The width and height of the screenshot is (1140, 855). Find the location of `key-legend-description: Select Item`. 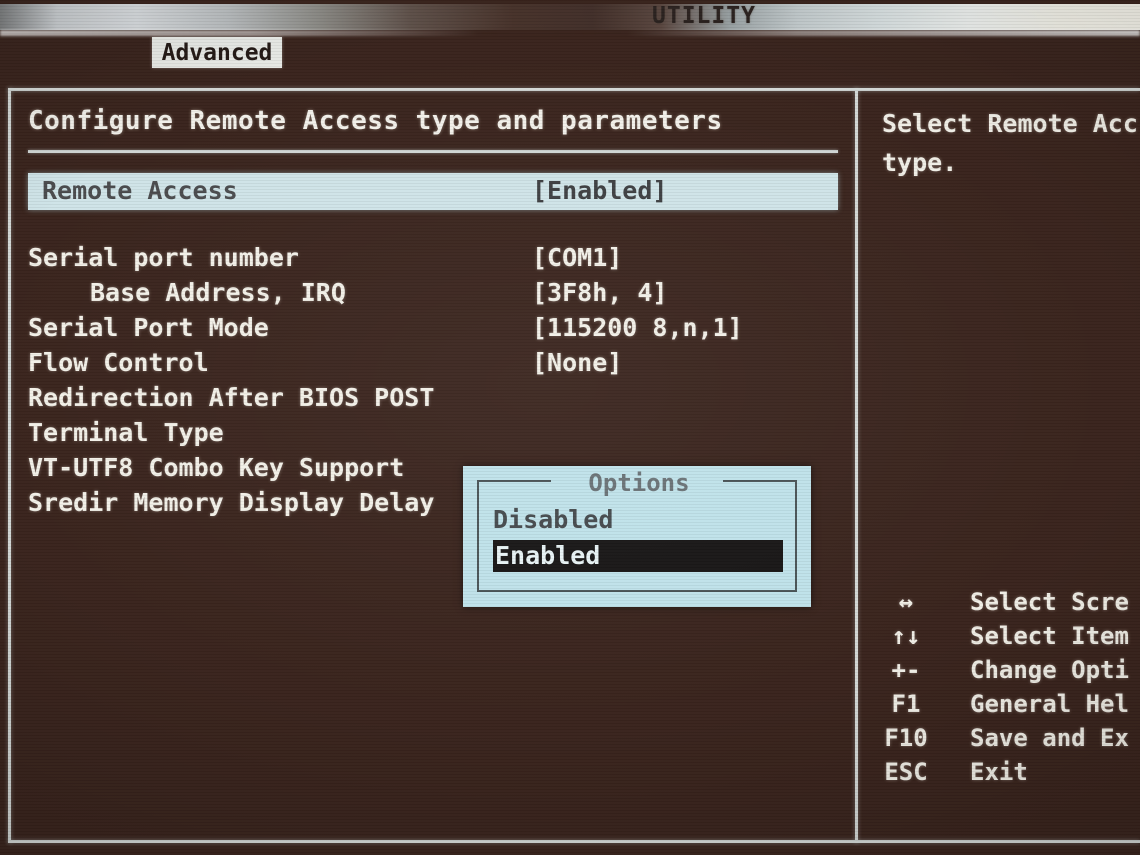

key-legend-description: Select Item is located at coordinates (1049, 636).